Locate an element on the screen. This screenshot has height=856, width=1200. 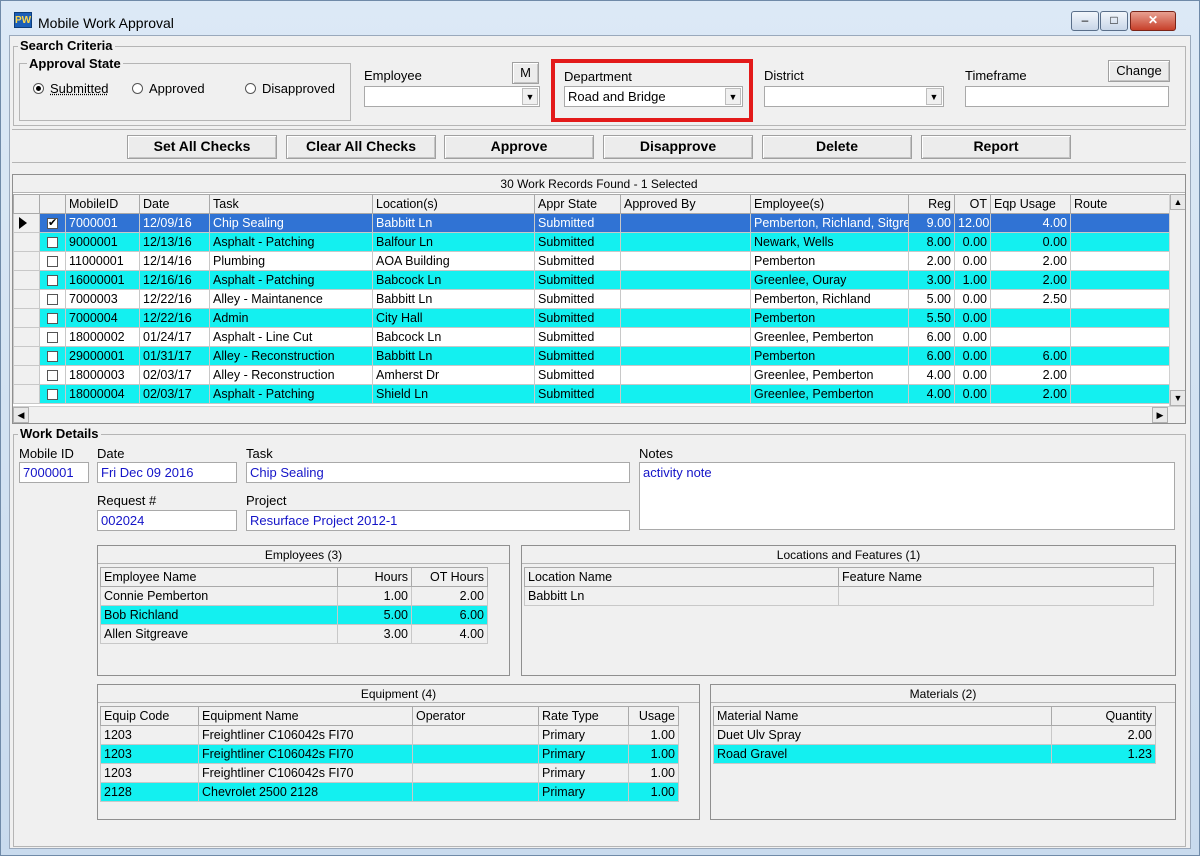
col-hours: Hours is located at coordinates (374, 577).